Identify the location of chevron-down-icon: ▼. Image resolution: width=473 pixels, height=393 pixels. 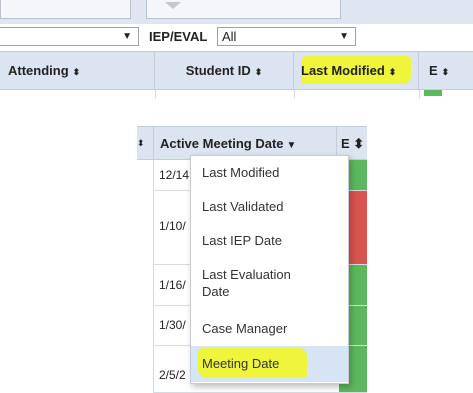
(291, 145).